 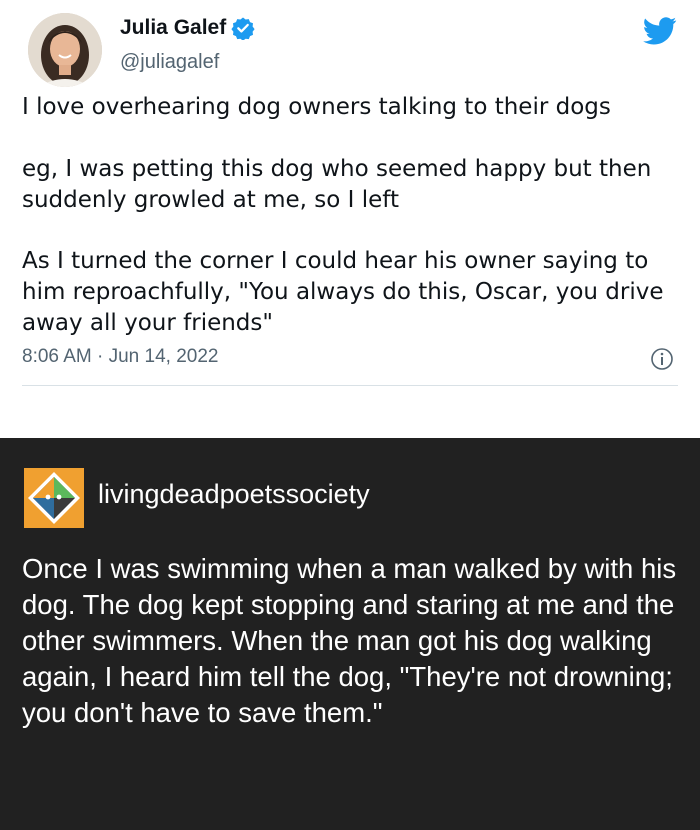 I want to click on tweet-timestamp: 8:06 AM · Jun 14, 2022, so click(x=120, y=357).